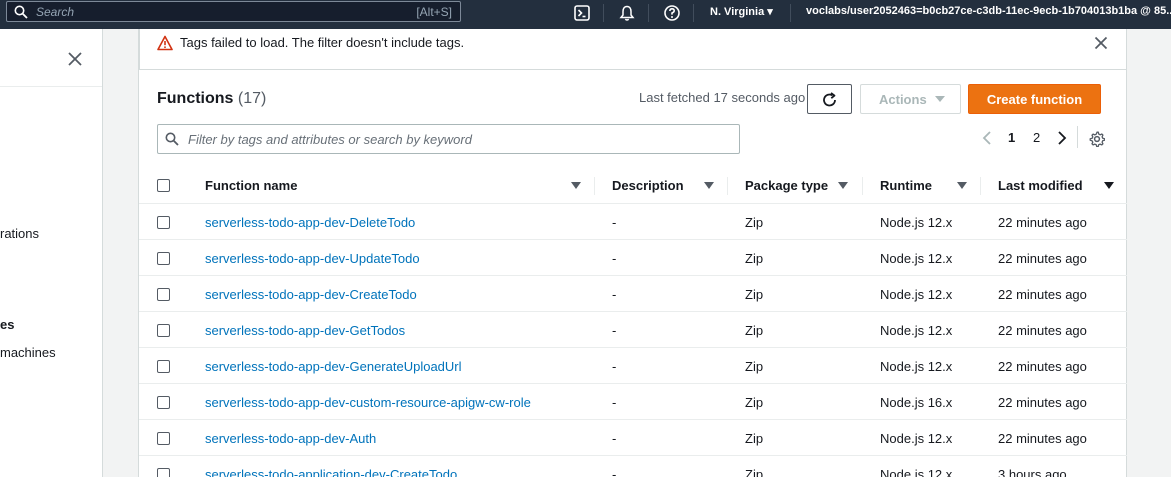 The width and height of the screenshot is (1171, 477). I want to click on region-selector: N. Virginia ▾, so click(741, 11).